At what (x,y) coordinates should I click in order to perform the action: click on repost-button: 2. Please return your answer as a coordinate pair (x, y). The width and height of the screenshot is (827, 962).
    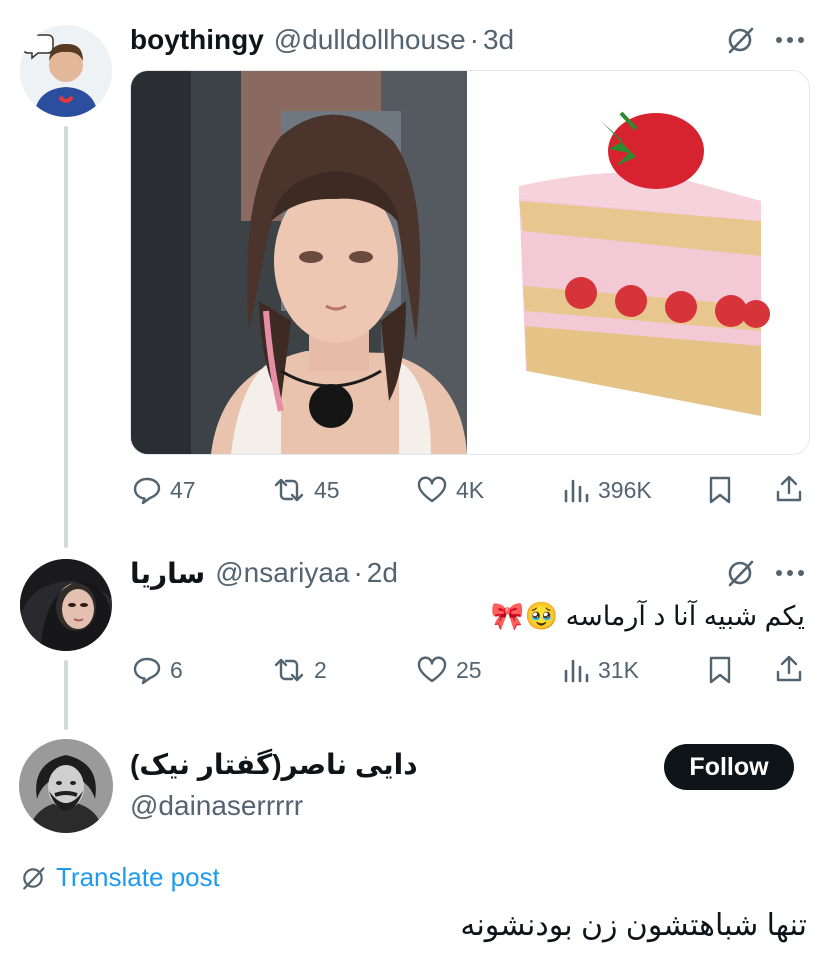
    Looking at the image, I should click on (299, 670).